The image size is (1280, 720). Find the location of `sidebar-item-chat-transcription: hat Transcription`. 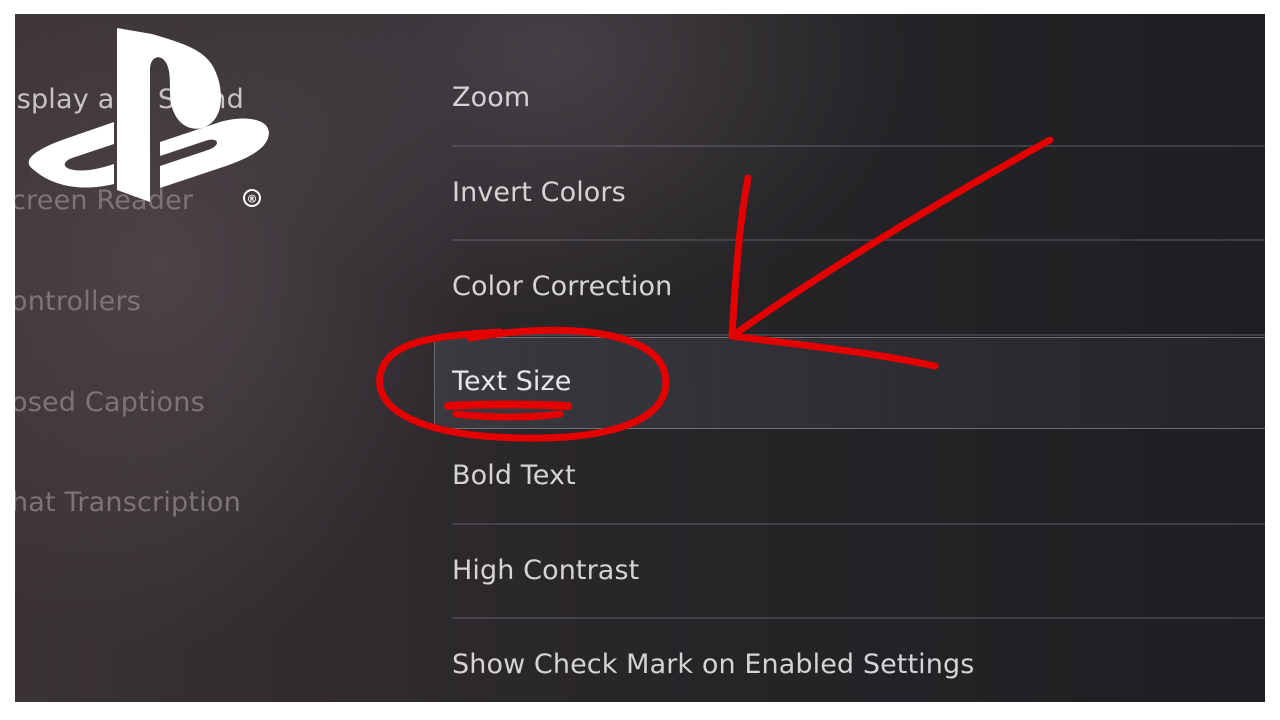

sidebar-item-chat-transcription: hat Transcription is located at coordinates (225, 503).